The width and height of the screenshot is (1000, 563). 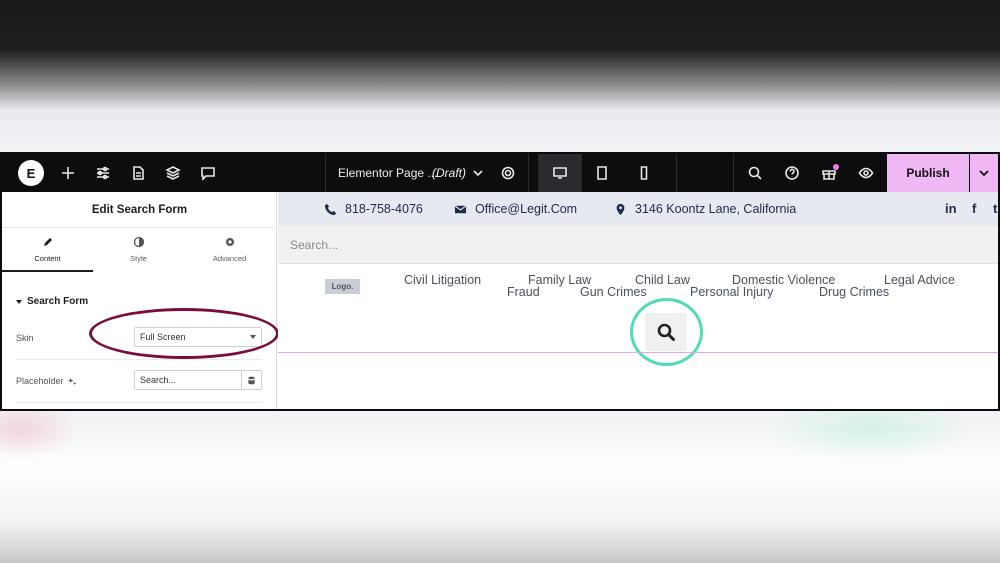 I want to click on email-item: Office@Legit.Com, so click(x=515, y=209).